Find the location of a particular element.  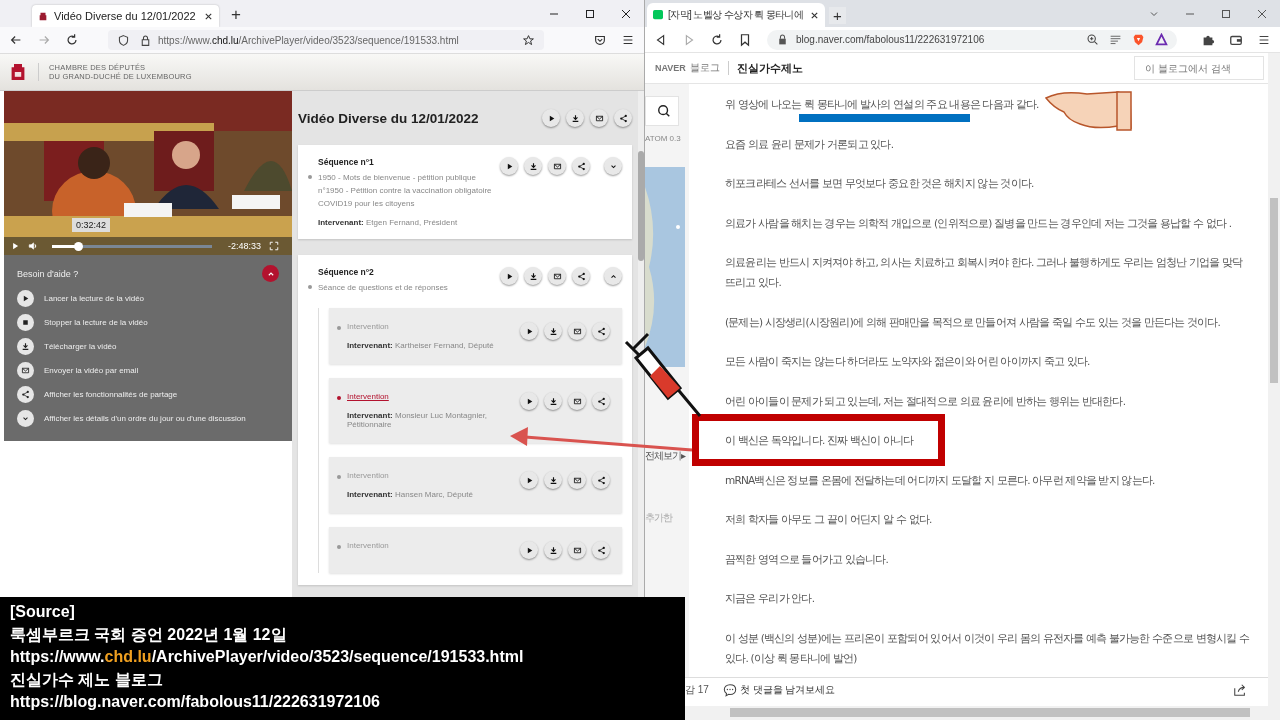

intervention-link: Intervention is located at coordinates (368, 396).